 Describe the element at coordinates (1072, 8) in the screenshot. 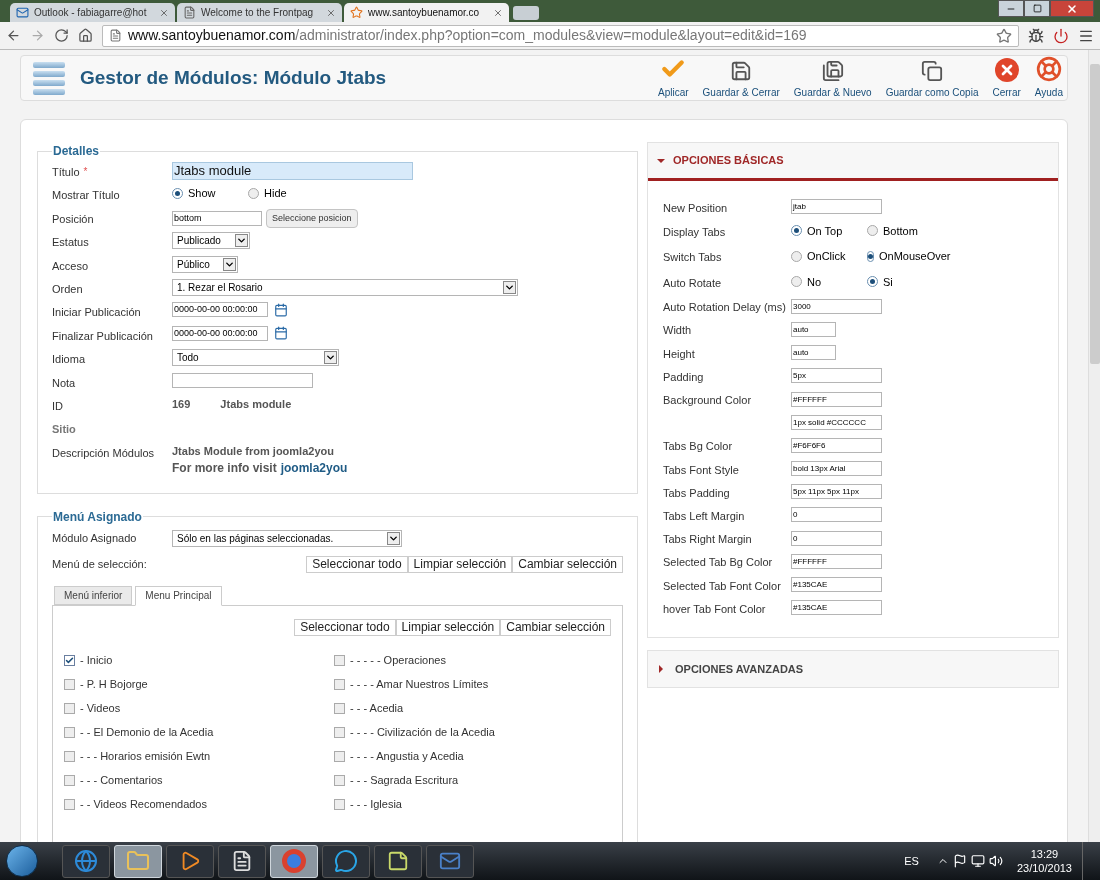

I see `close-window-icon` at that location.